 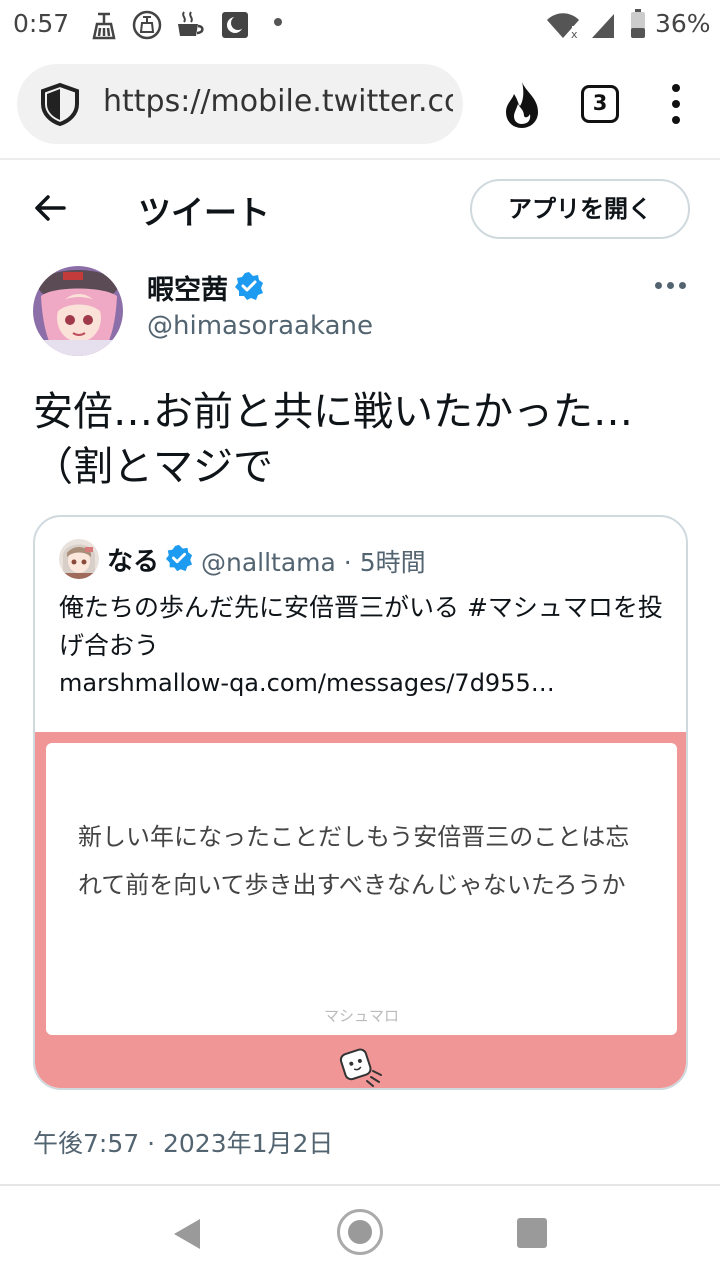 I want to click on marshmallow-brand: マシュマロ, so click(x=361, y=1016).